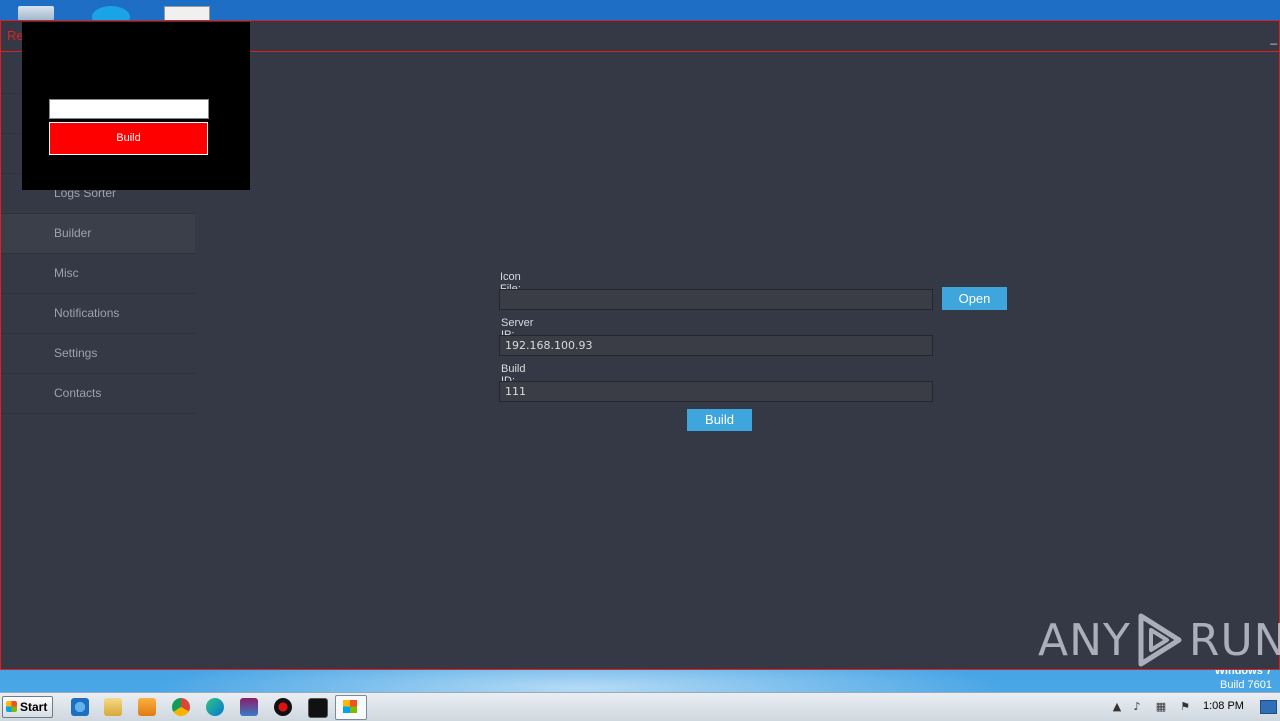  Describe the element at coordinates (215, 707) in the screenshot. I see `edge-icon` at that location.